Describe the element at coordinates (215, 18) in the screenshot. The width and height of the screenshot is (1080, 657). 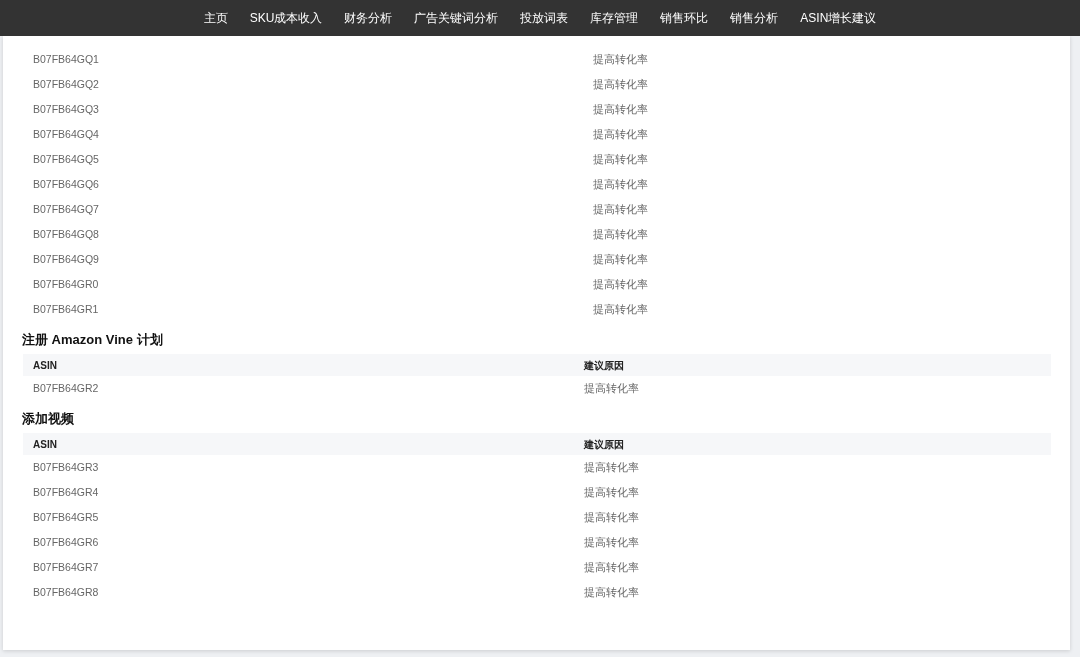
I see `nav-link: 主页` at that location.